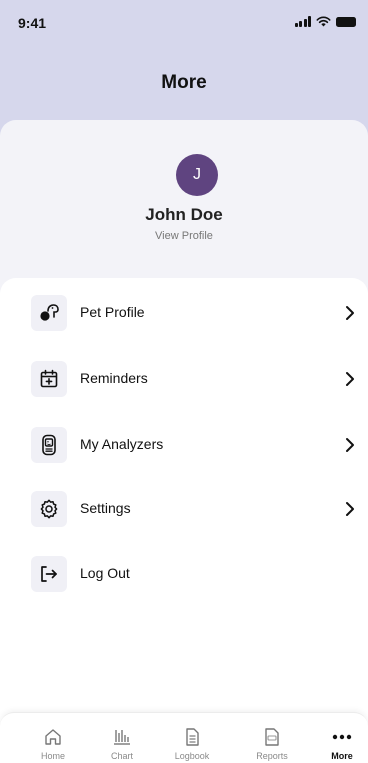 The width and height of the screenshot is (368, 763). I want to click on page-title: More, so click(184, 82).